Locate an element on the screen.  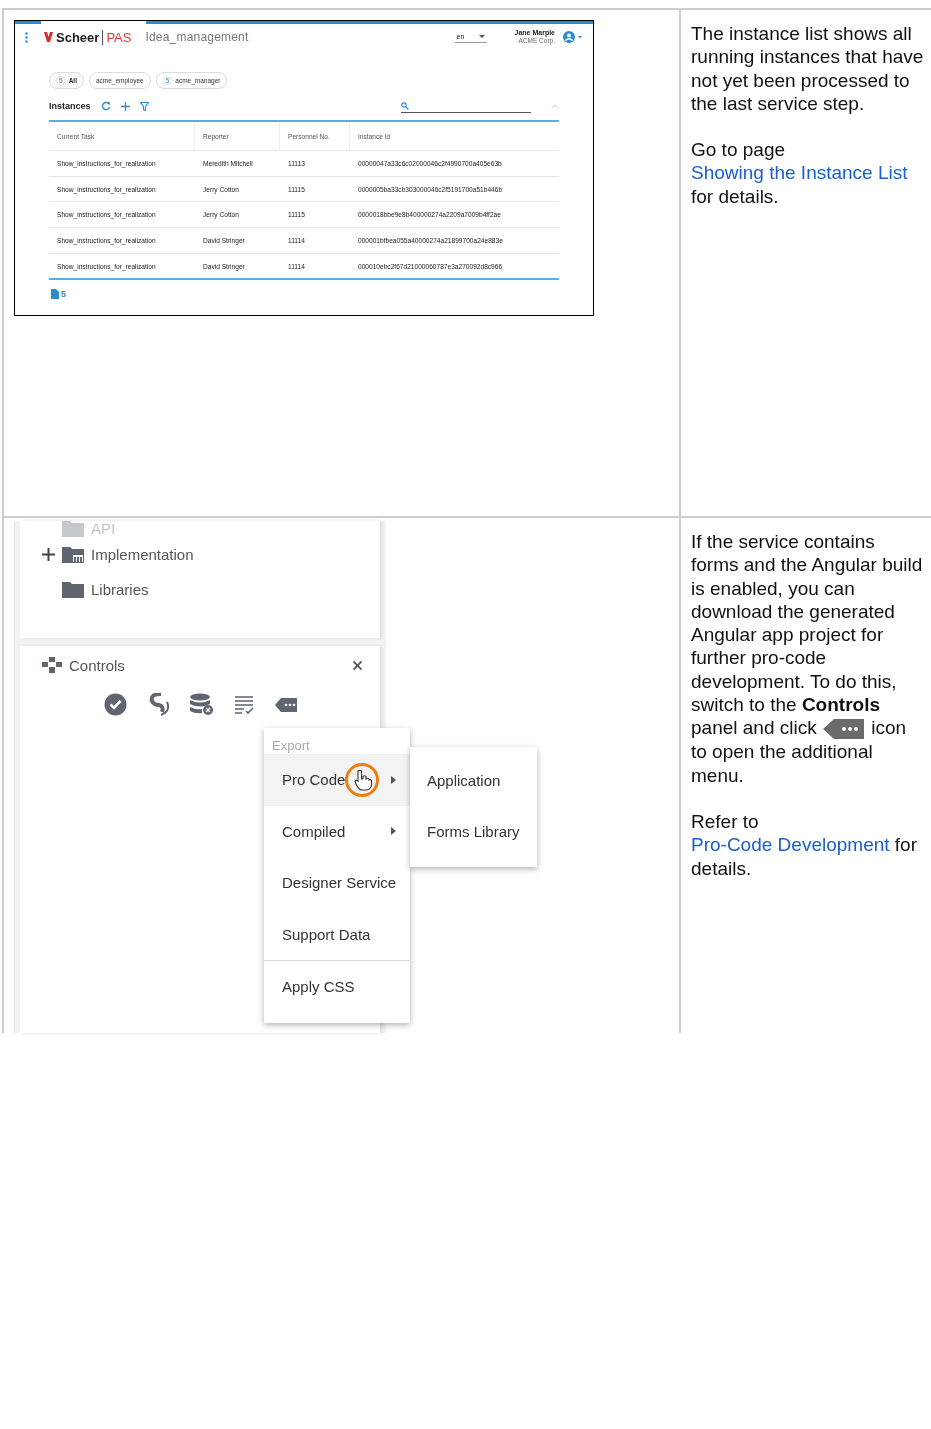
link: Pro-Code Development is located at coordinates (790, 845).